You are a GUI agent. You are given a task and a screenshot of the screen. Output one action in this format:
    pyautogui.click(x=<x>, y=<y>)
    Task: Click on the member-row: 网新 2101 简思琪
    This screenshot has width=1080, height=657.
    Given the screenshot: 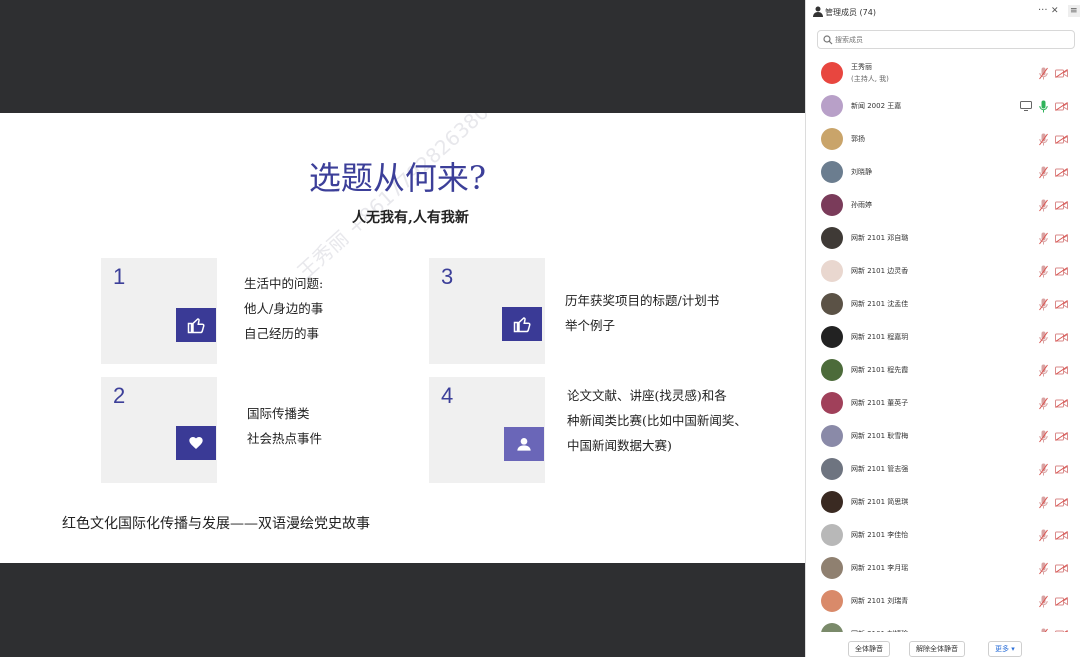 What is the action you would take?
    pyautogui.click(x=943, y=502)
    